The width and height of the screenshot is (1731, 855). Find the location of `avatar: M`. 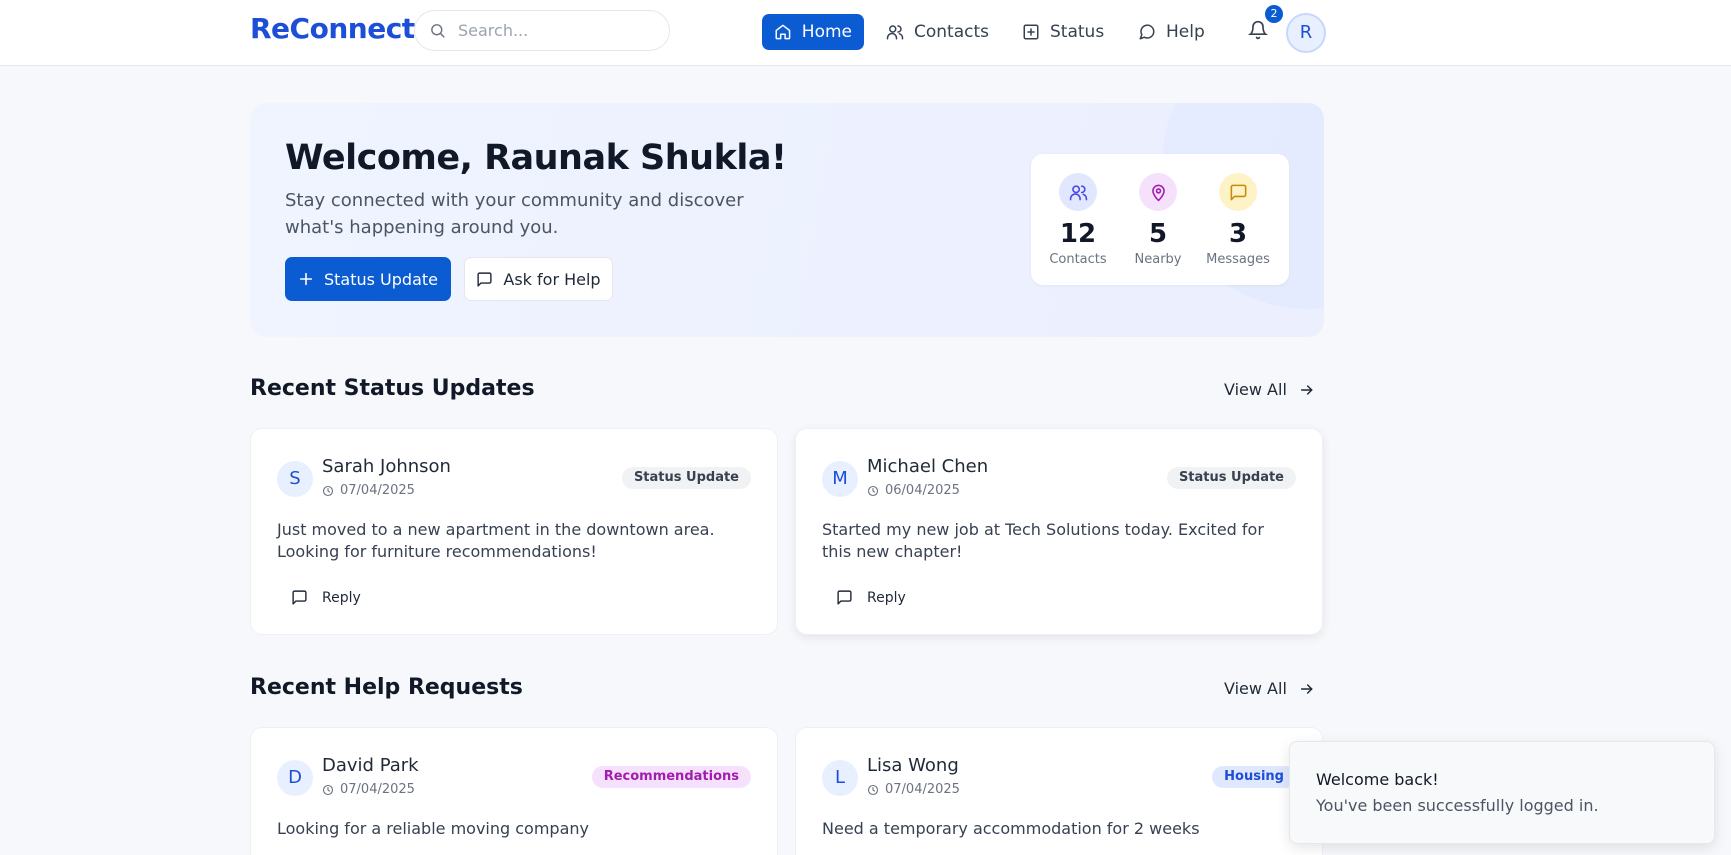

avatar: M is located at coordinates (840, 479).